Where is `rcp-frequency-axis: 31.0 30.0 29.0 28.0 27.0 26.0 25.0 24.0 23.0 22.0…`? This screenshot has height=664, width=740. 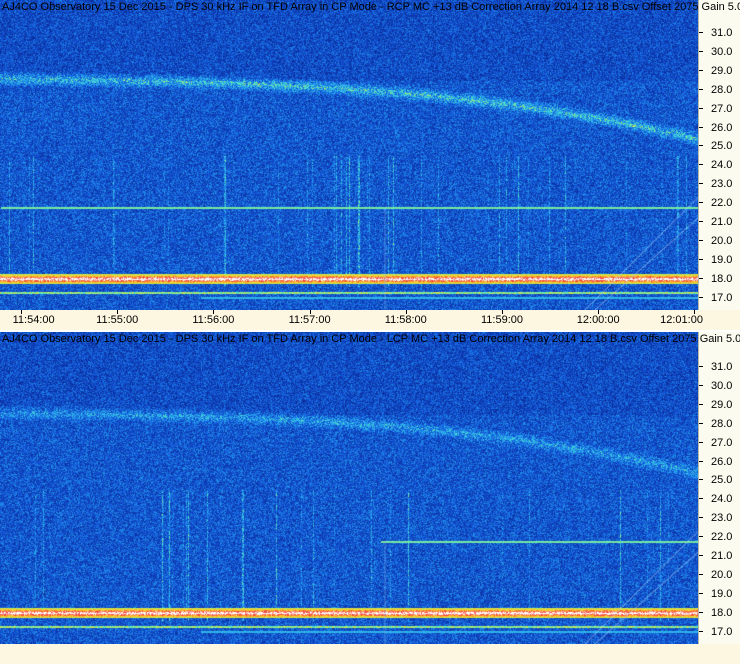 rcp-frequency-axis: 31.0 30.0 29.0 28.0 27.0 26.0 25.0 24.0 23.0 22.0… is located at coordinates (719, 155).